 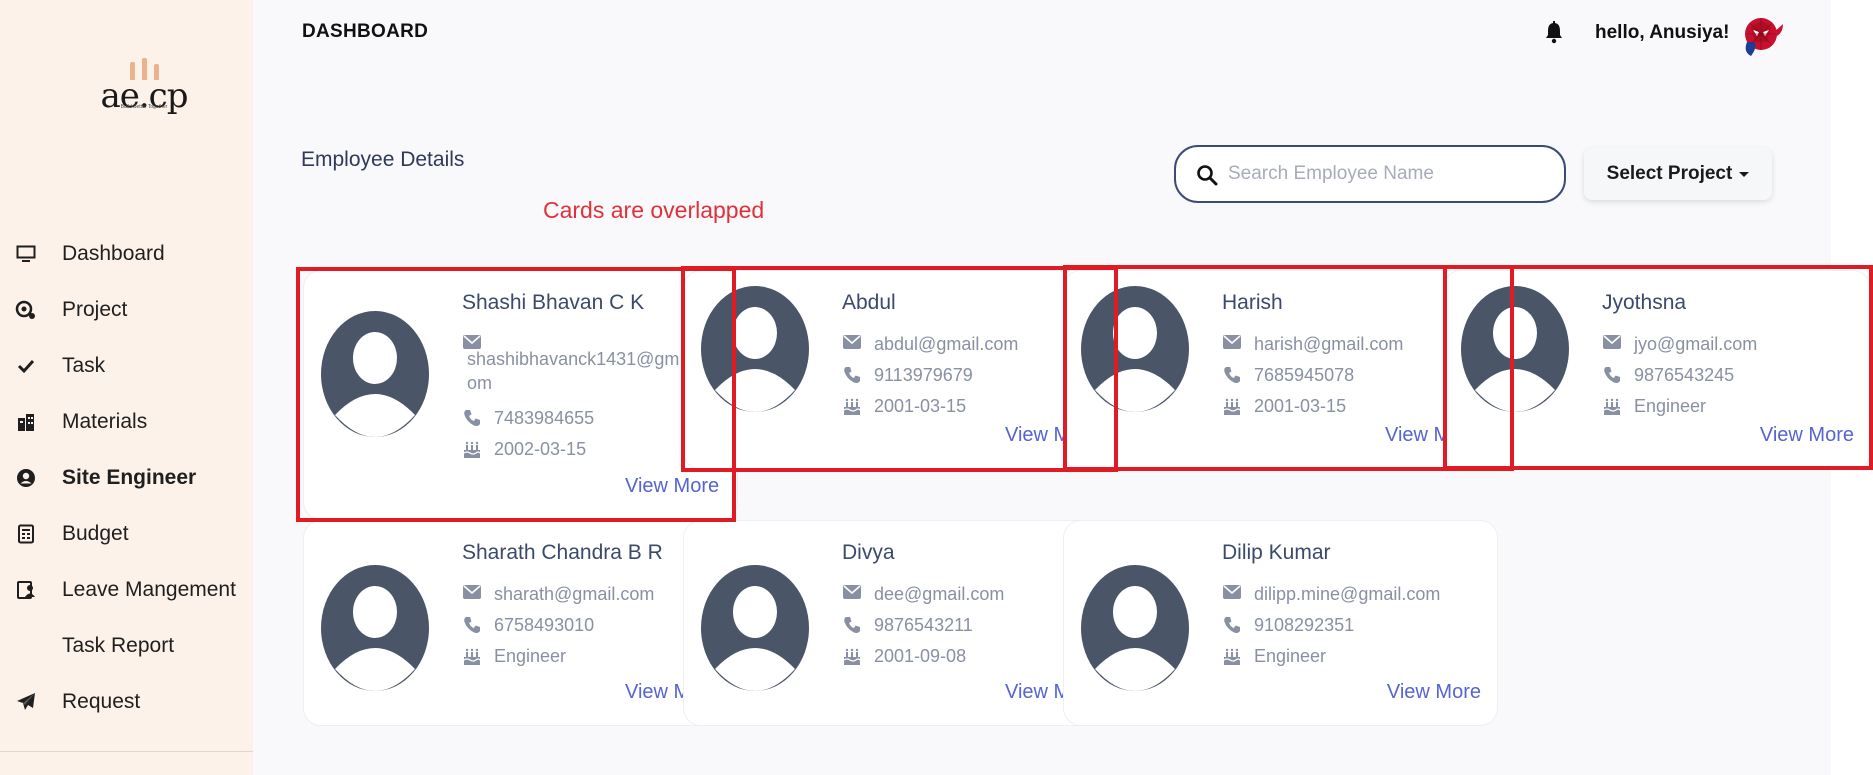 I want to click on employee-email: dilipp.mine@gmail.com, so click(x=1347, y=594).